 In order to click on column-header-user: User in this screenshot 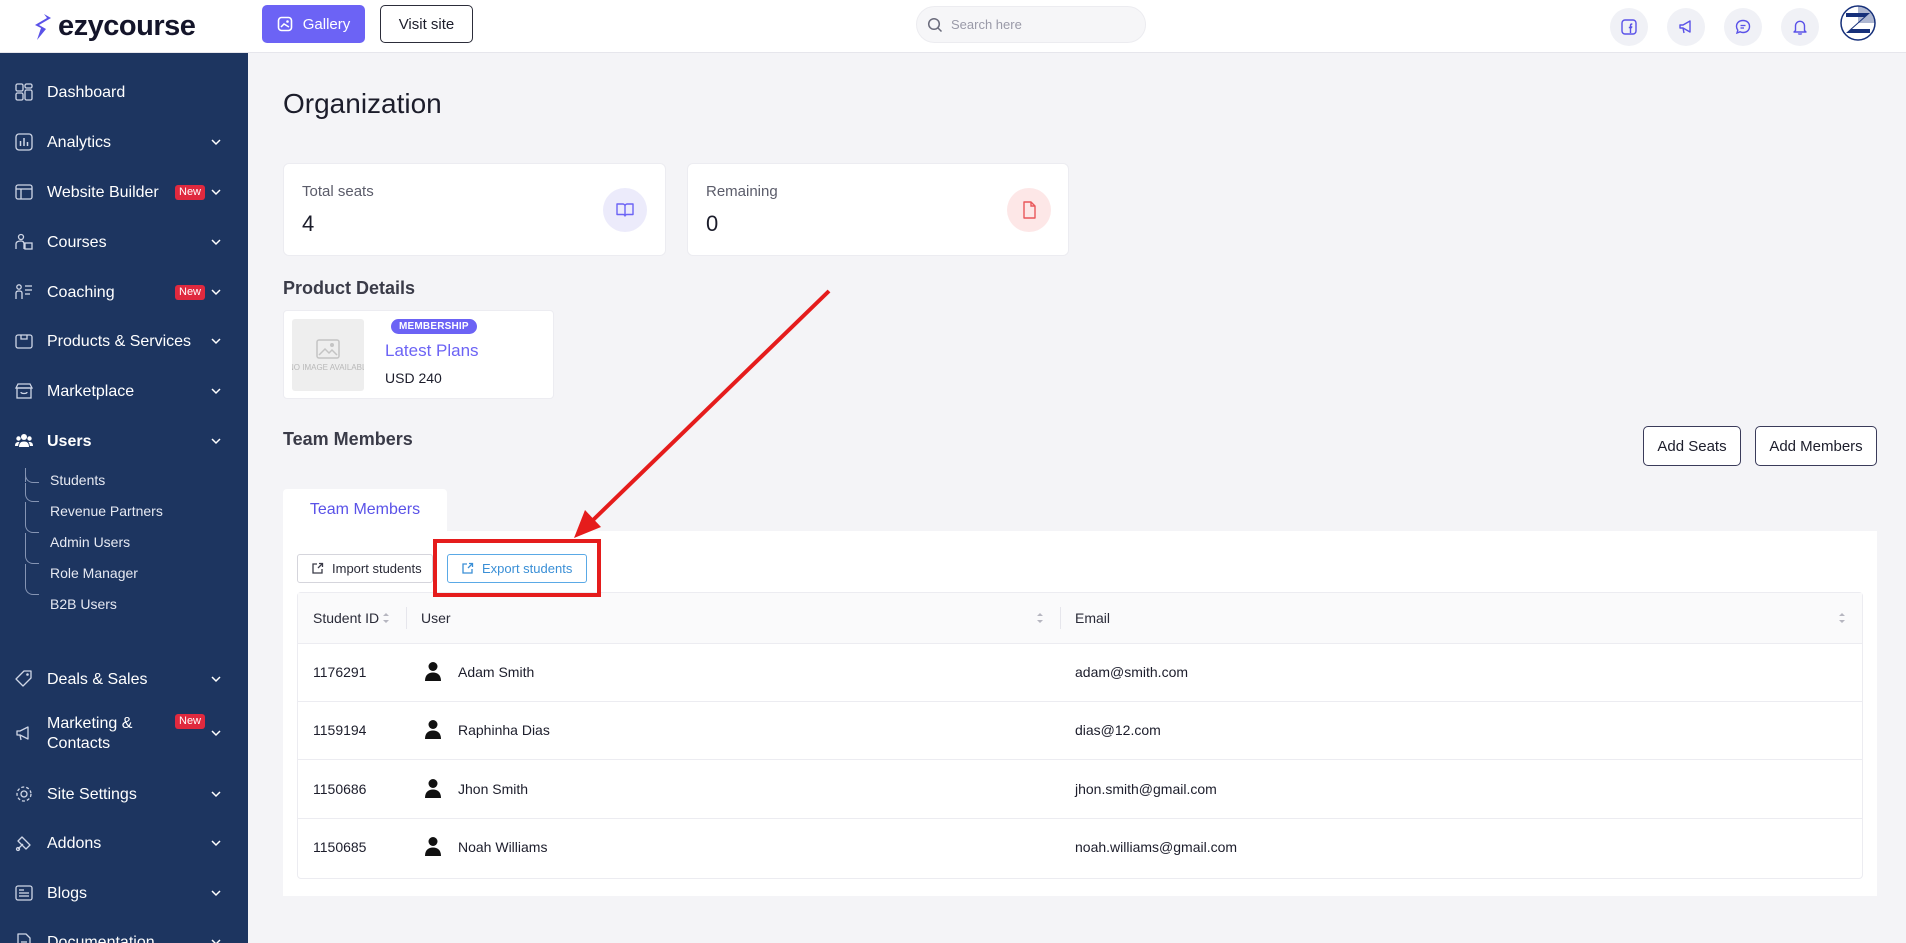, I will do `click(436, 618)`.